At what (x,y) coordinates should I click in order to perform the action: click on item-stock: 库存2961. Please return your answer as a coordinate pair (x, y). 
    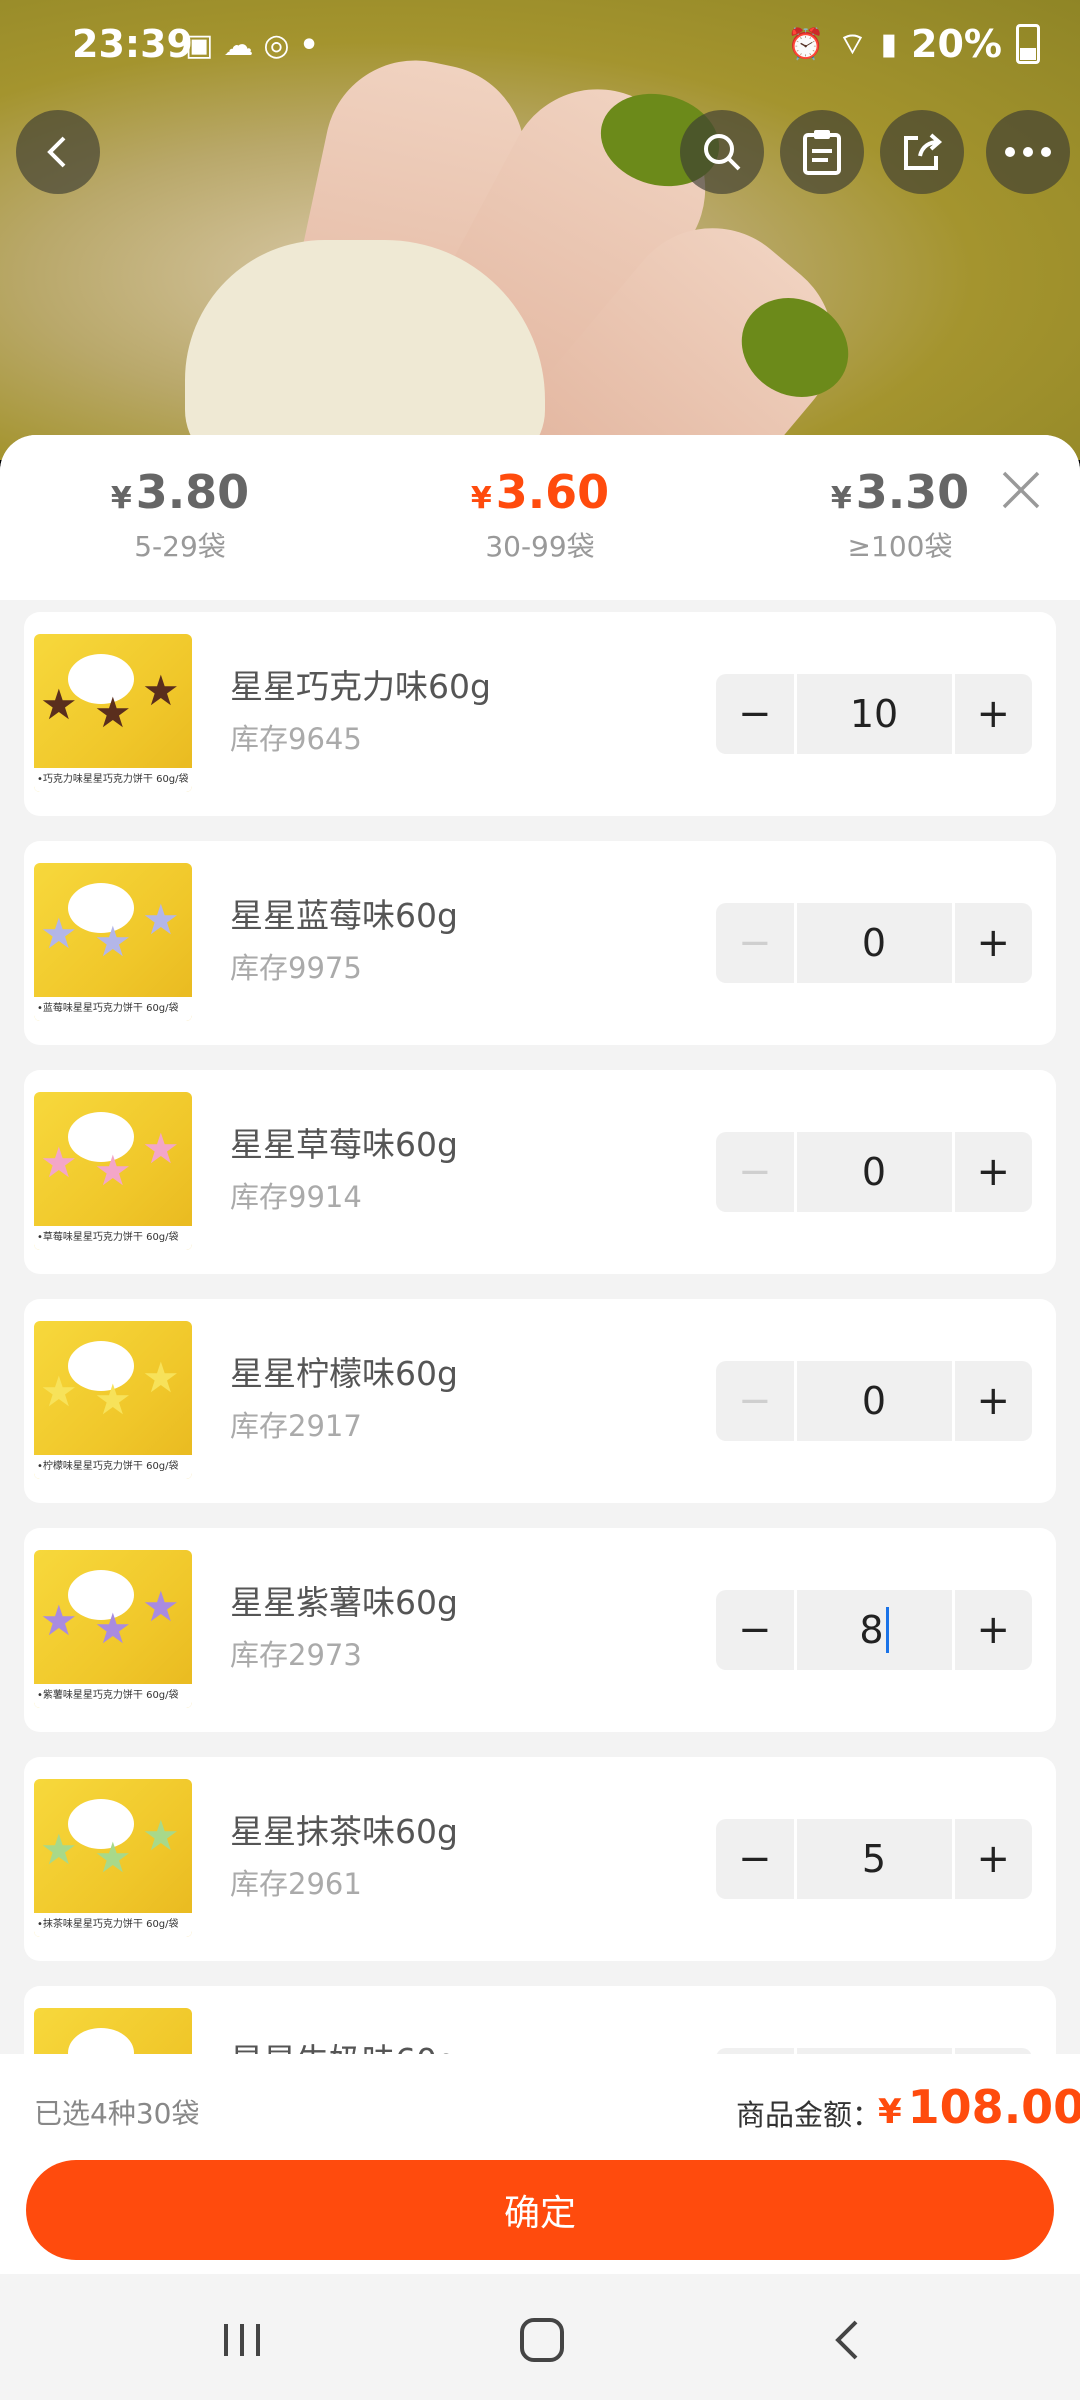
    Looking at the image, I should click on (296, 1884).